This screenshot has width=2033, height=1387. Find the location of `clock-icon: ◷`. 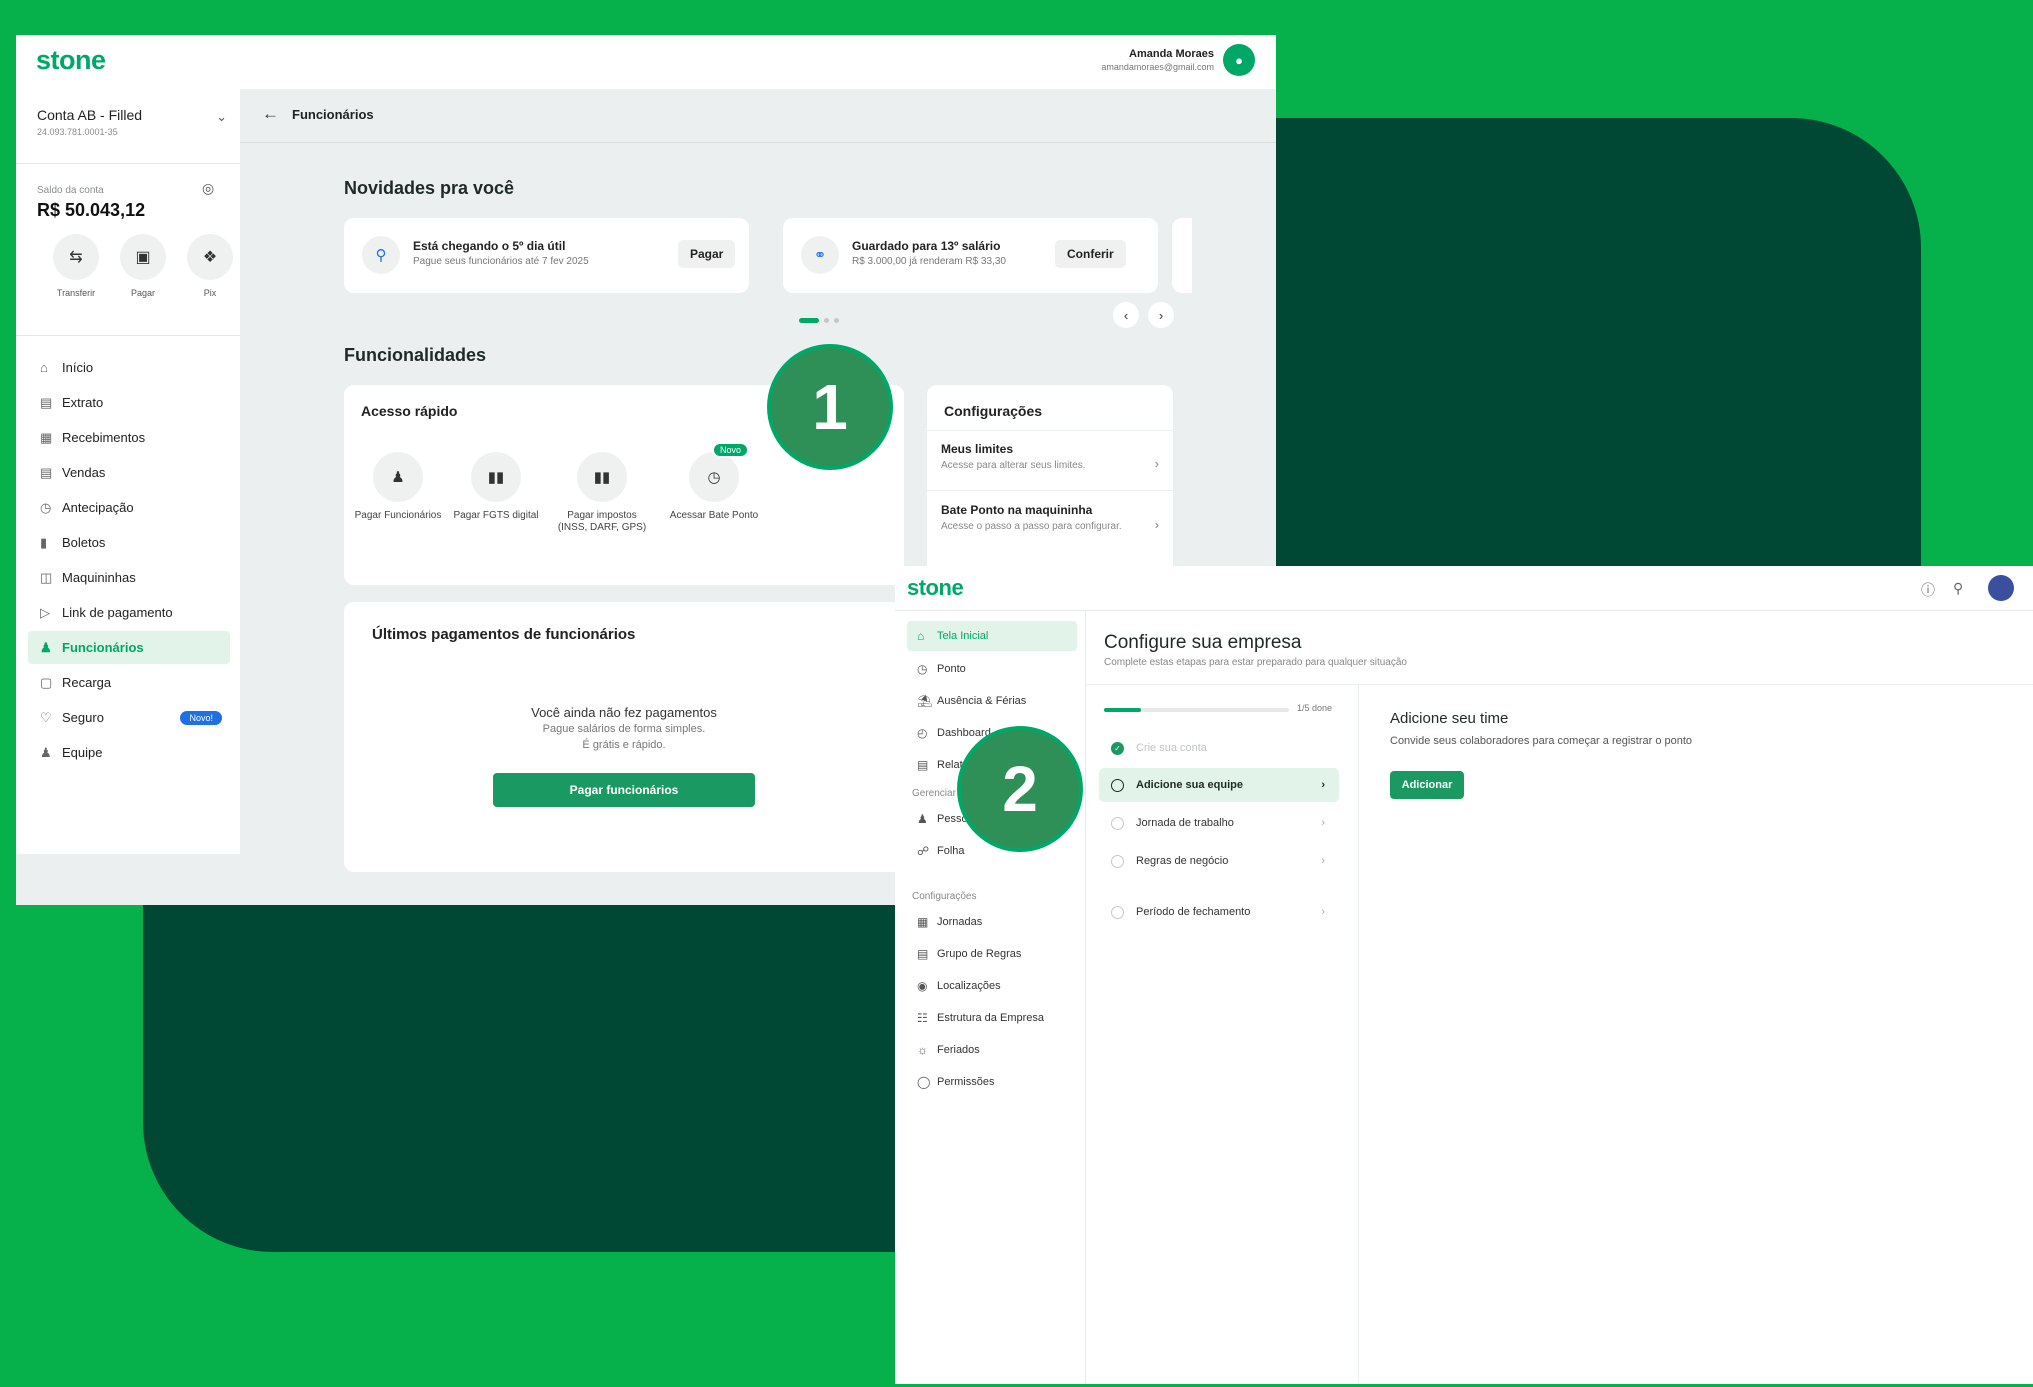

clock-icon: ◷ is located at coordinates (46, 507).